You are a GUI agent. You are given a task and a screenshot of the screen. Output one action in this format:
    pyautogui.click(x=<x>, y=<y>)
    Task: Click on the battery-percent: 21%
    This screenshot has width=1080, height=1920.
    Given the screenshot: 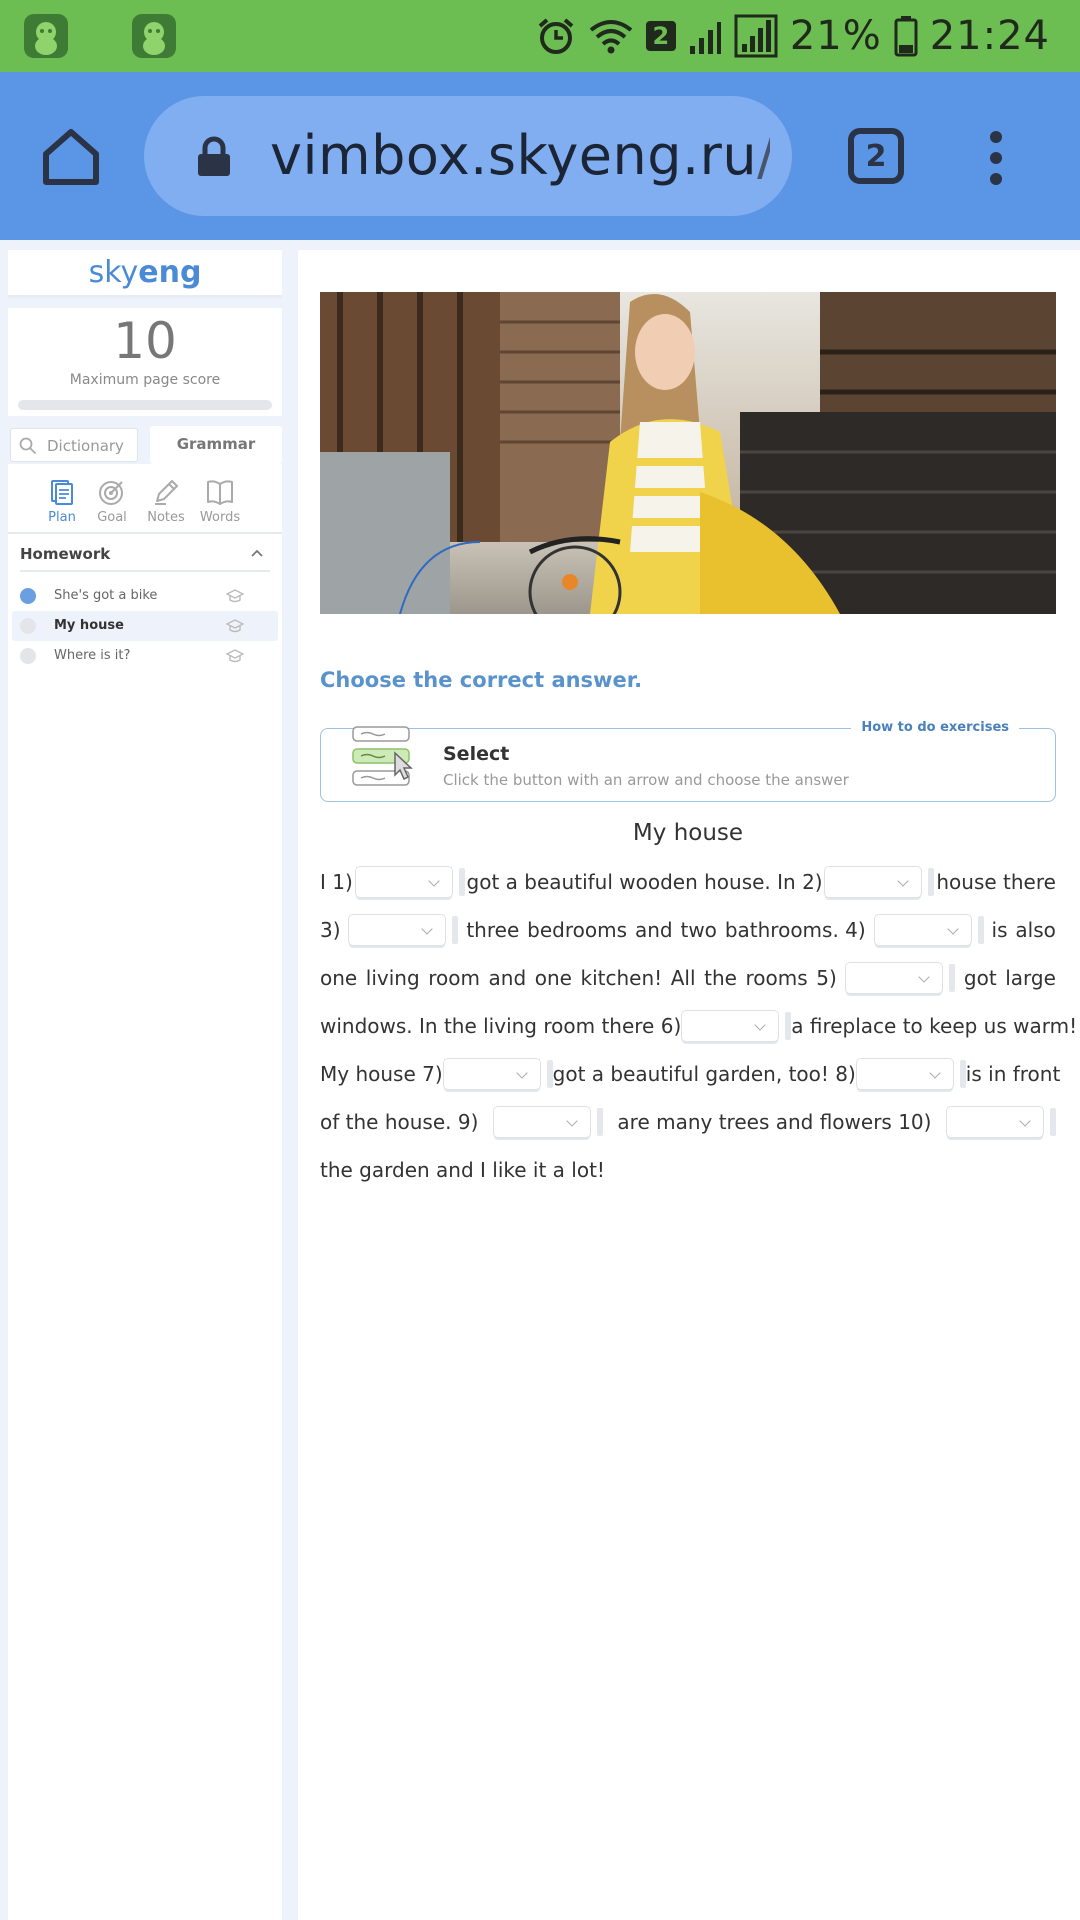 What is the action you would take?
    pyautogui.click(x=835, y=36)
    